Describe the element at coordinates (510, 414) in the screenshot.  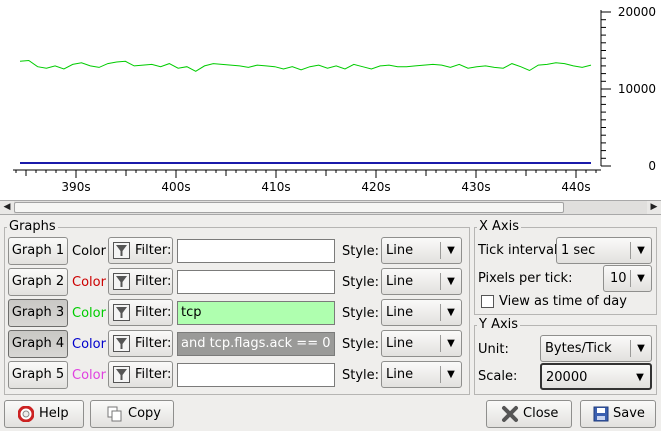
I see `close-icon` at that location.